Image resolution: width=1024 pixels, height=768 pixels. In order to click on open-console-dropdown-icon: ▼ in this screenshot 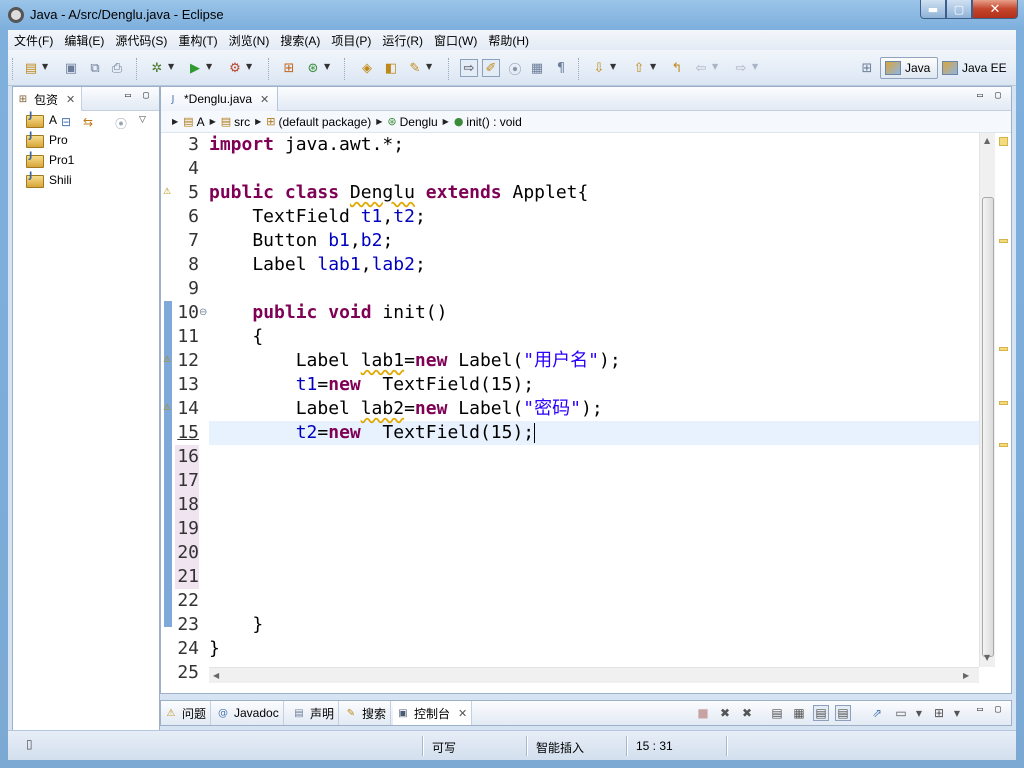, I will do `click(957, 713)`.